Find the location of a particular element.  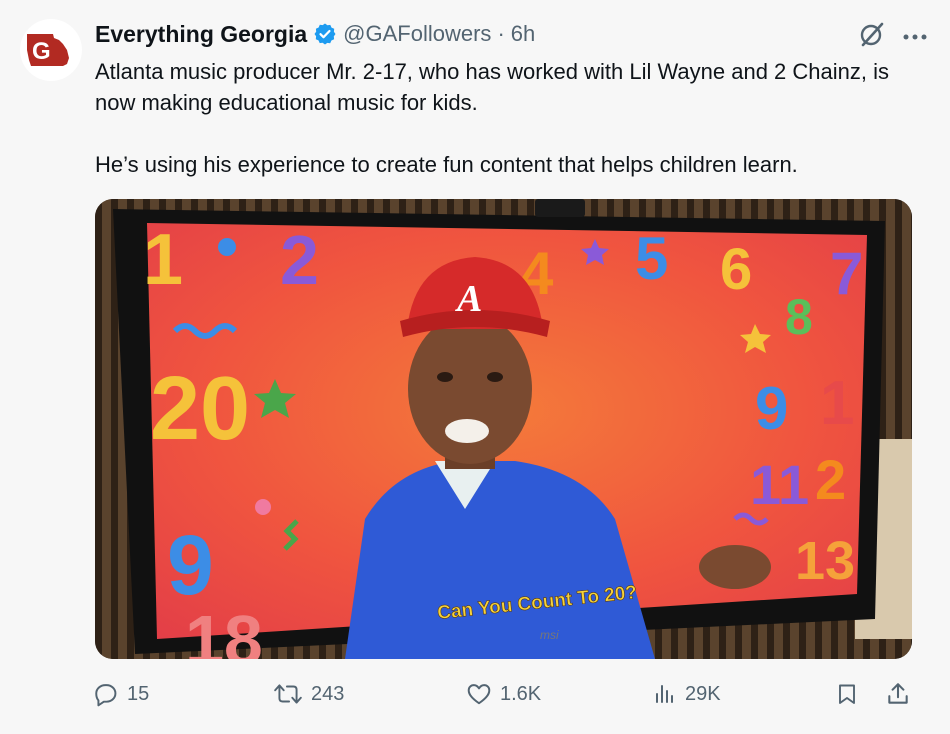

georgia-logo-icon: G is located at coordinates (48, 50).